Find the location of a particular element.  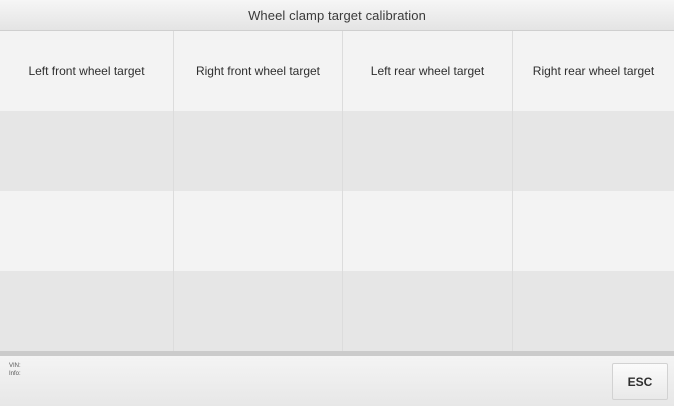

page-title: Wheel clamp target calibration is located at coordinates (337, 15).